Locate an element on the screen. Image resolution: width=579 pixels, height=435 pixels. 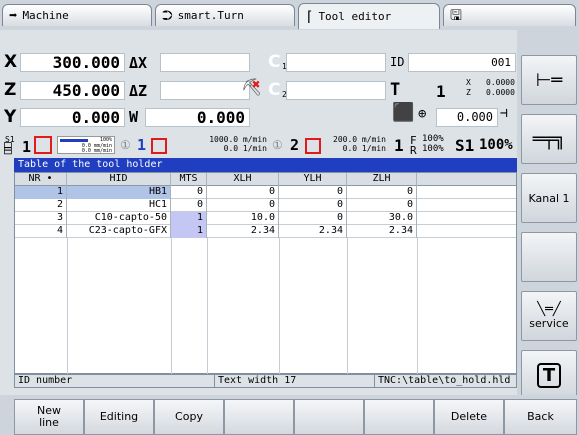
rapid-icon: ① is located at coordinates (125, 145).